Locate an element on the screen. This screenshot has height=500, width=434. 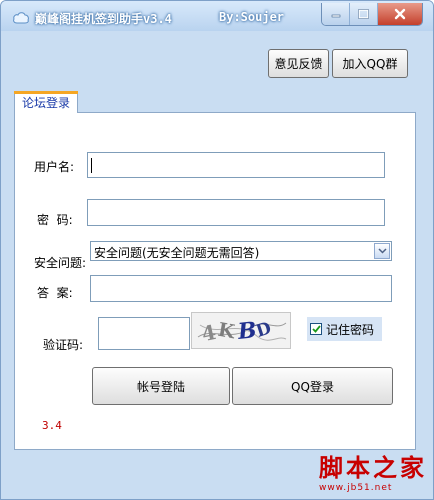
site-watermark: 脚本之家 www.jb51.net is located at coordinates (375, 476).